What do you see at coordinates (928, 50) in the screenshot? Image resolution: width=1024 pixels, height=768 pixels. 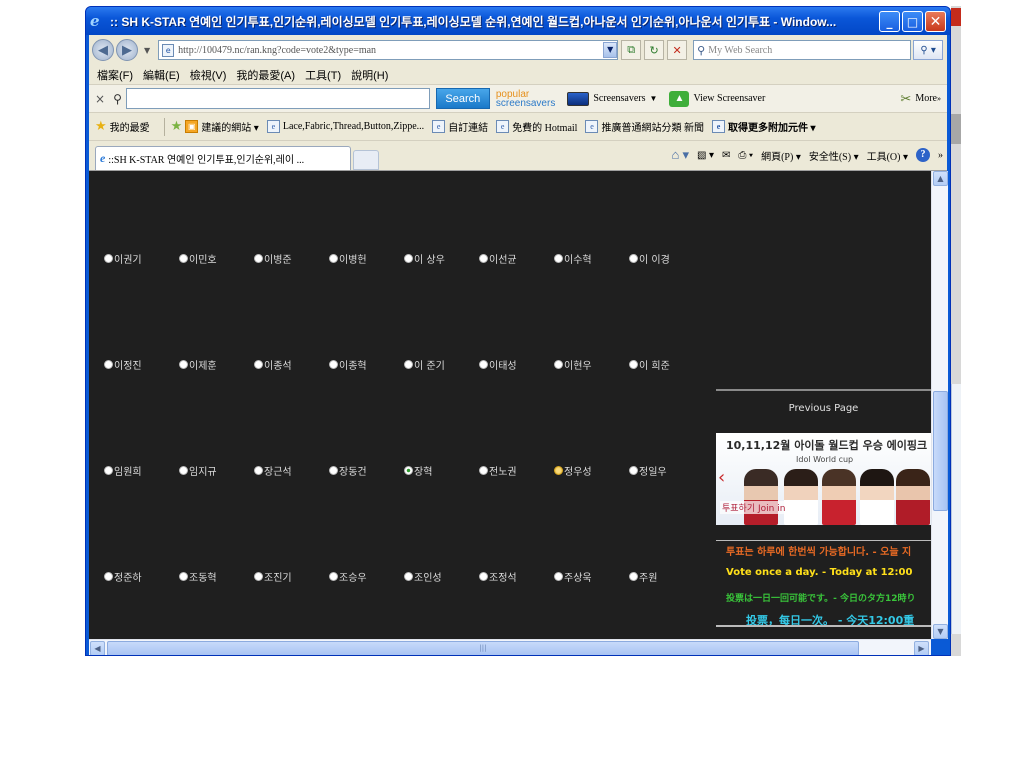 I see `web-search-go-button: ⚲ ▾` at bounding box center [928, 50].